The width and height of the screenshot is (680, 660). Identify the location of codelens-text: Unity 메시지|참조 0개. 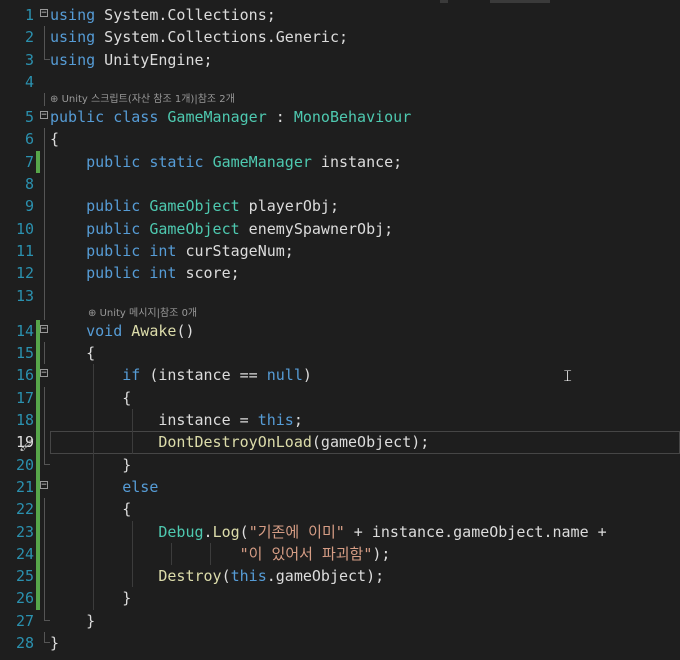
(149, 313).